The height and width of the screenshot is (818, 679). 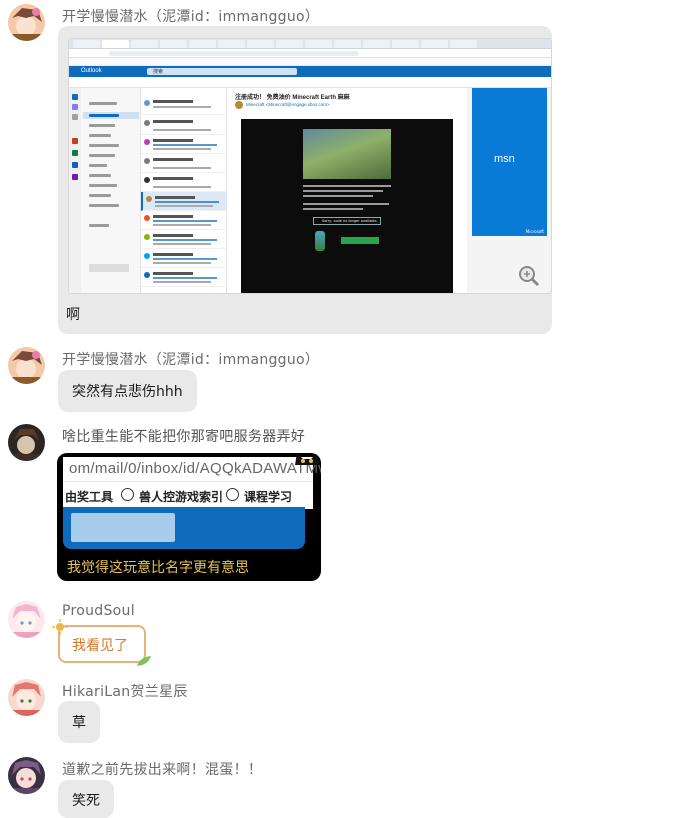 What do you see at coordinates (310, 44) in the screenshot?
I see `browser-tabs` at bounding box center [310, 44].